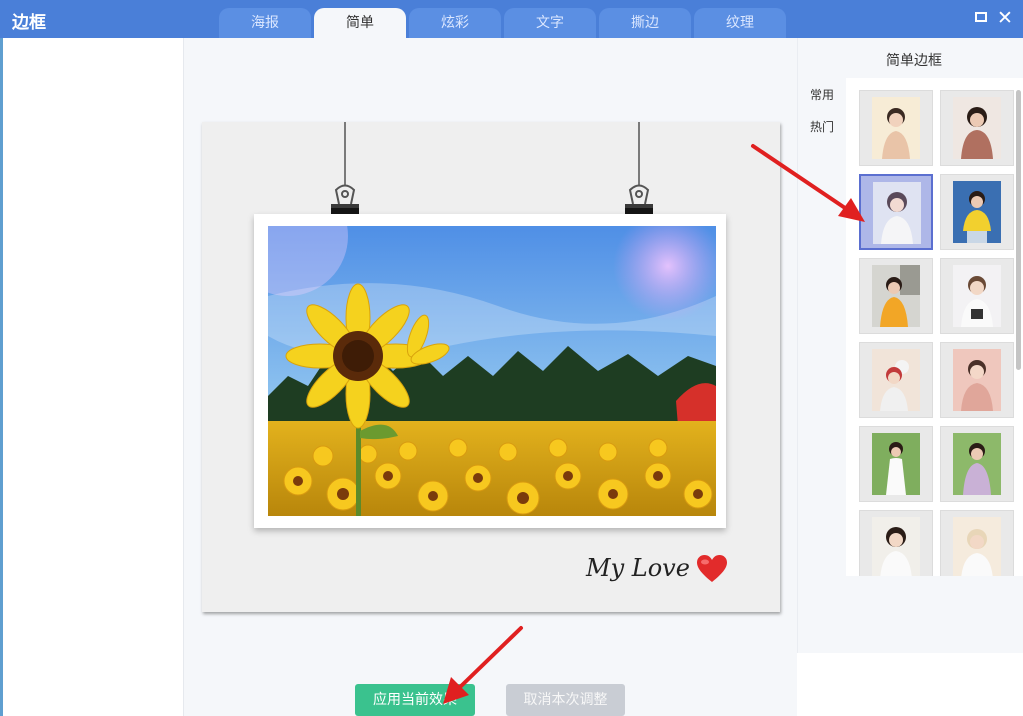 This screenshot has height=716, width=1023. What do you see at coordinates (29, 23) in the screenshot?
I see `window-title: 边框` at bounding box center [29, 23].